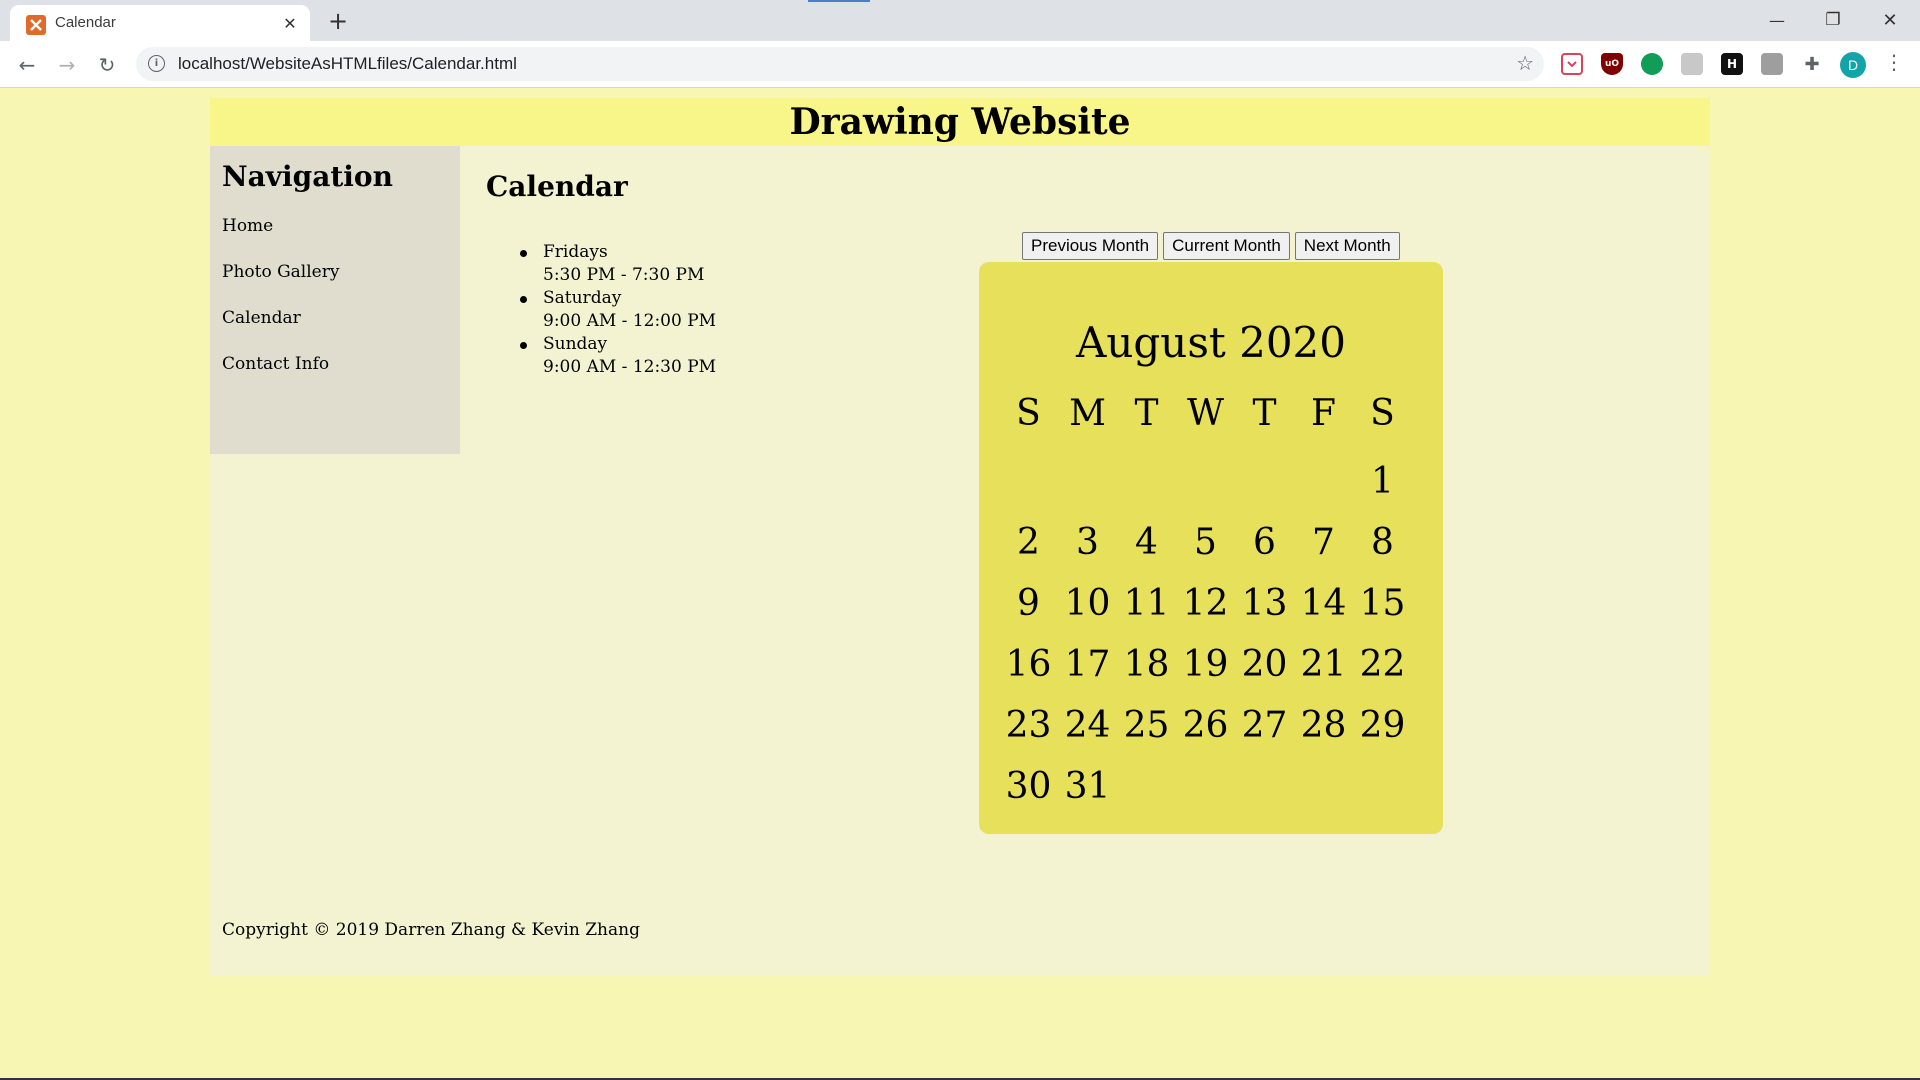 The image size is (1920, 1080). What do you see at coordinates (575, 252) in the screenshot?
I see `schedule-day: Fridays` at bounding box center [575, 252].